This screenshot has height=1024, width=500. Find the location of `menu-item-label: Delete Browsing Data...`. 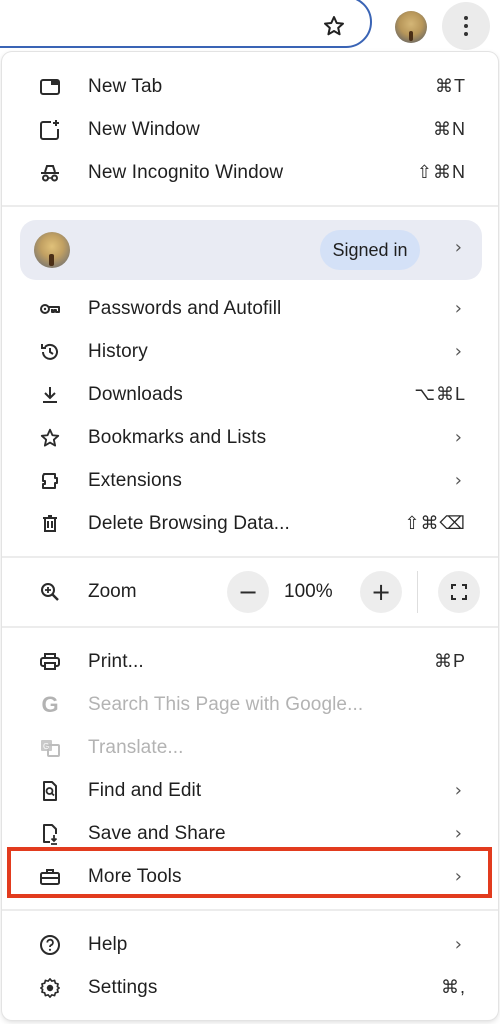

menu-item-label: Delete Browsing Data... is located at coordinates (189, 523).